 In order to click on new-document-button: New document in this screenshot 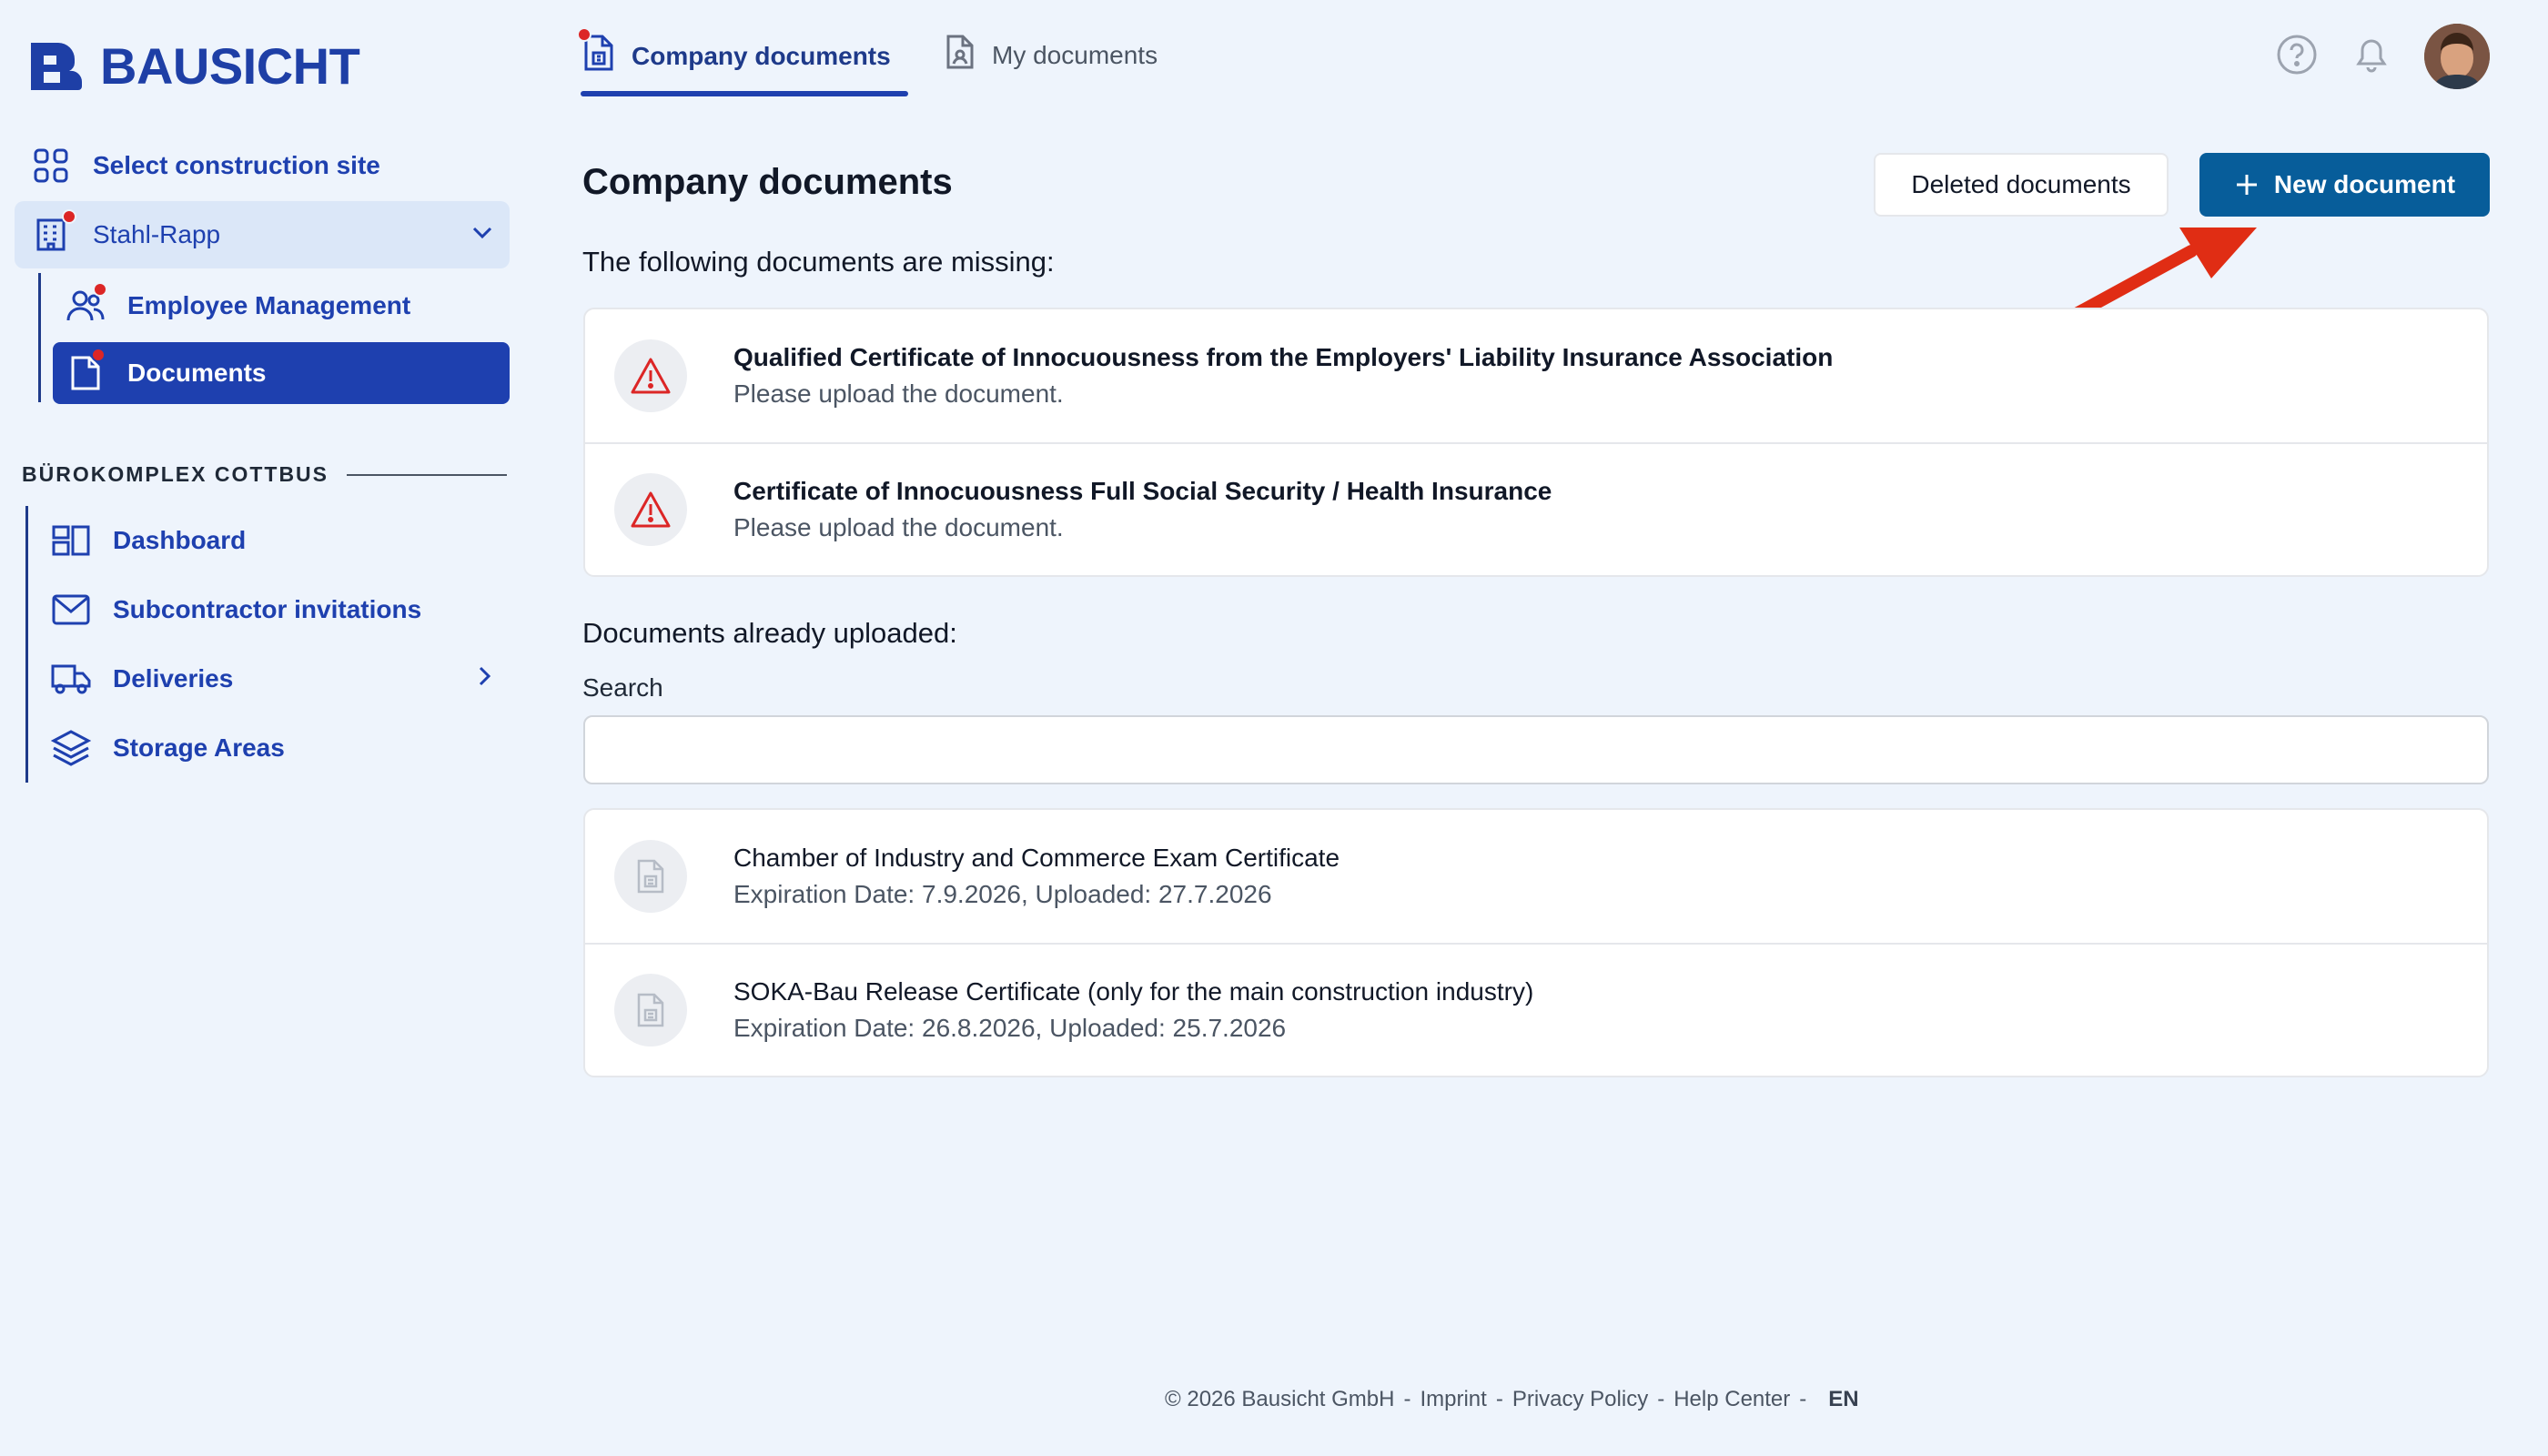, I will do `click(2344, 185)`.